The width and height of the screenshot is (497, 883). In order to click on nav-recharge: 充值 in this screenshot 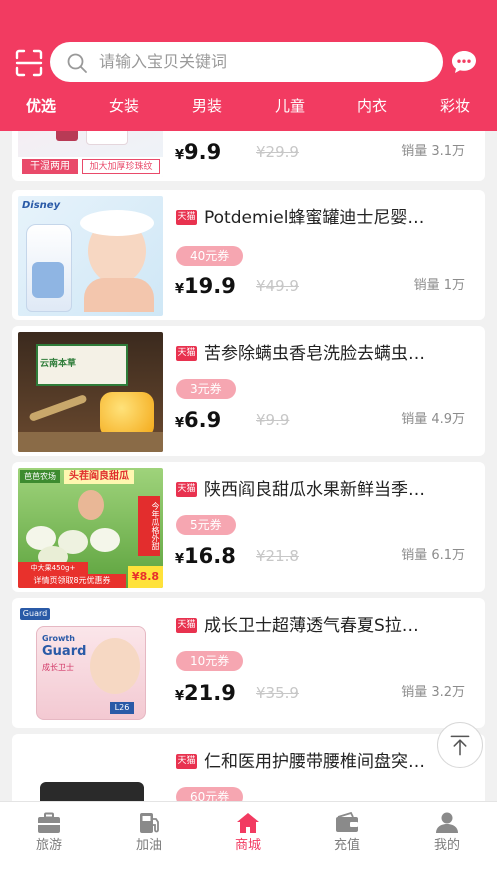, I will do `click(347, 833)`.